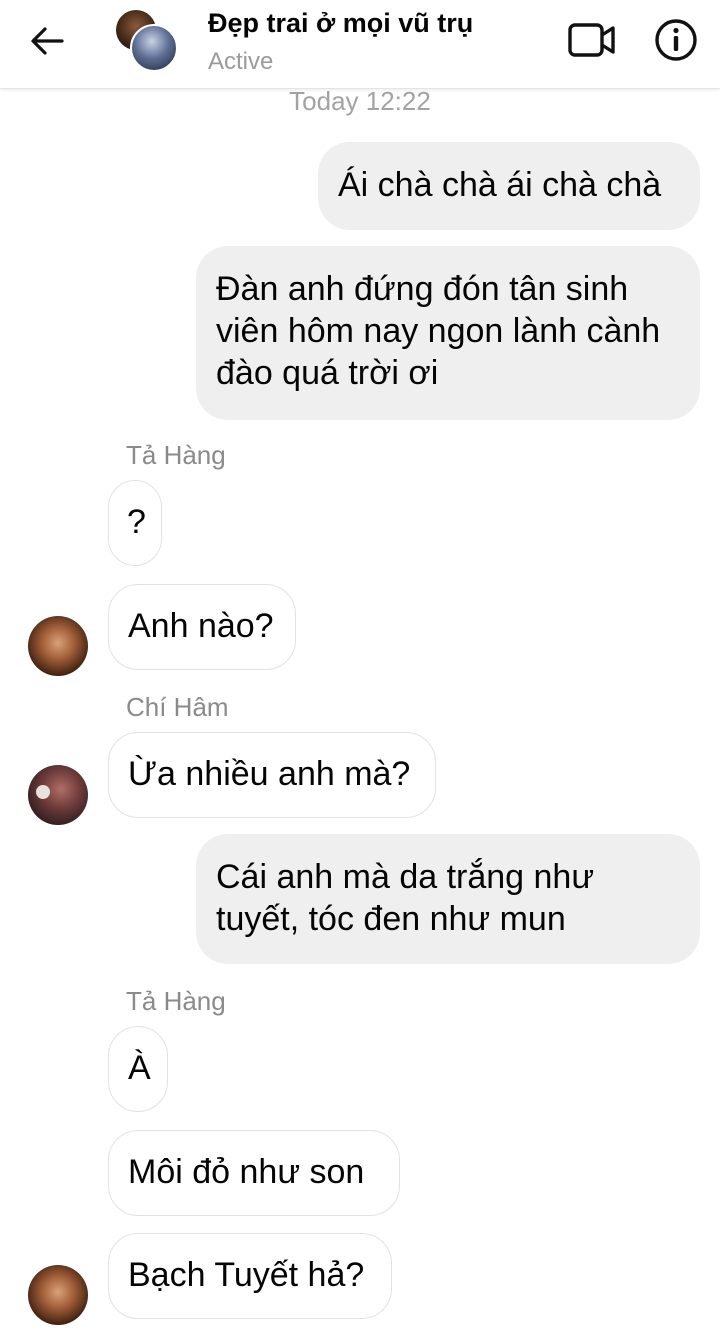  I want to click on info-icon, so click(676, 40).